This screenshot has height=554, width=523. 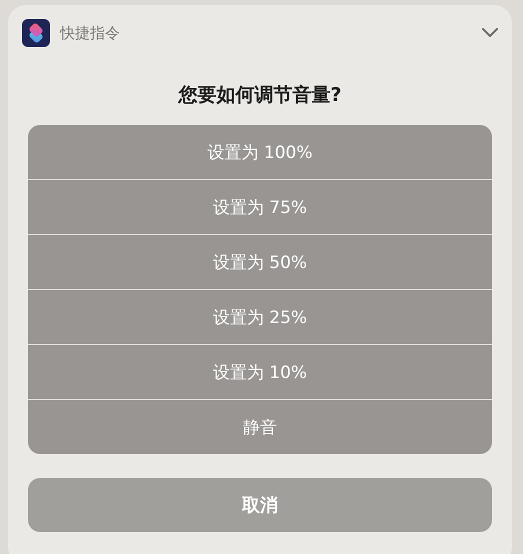 I want to click on option-button: 设置为 75%, so click(x=260, y=207).